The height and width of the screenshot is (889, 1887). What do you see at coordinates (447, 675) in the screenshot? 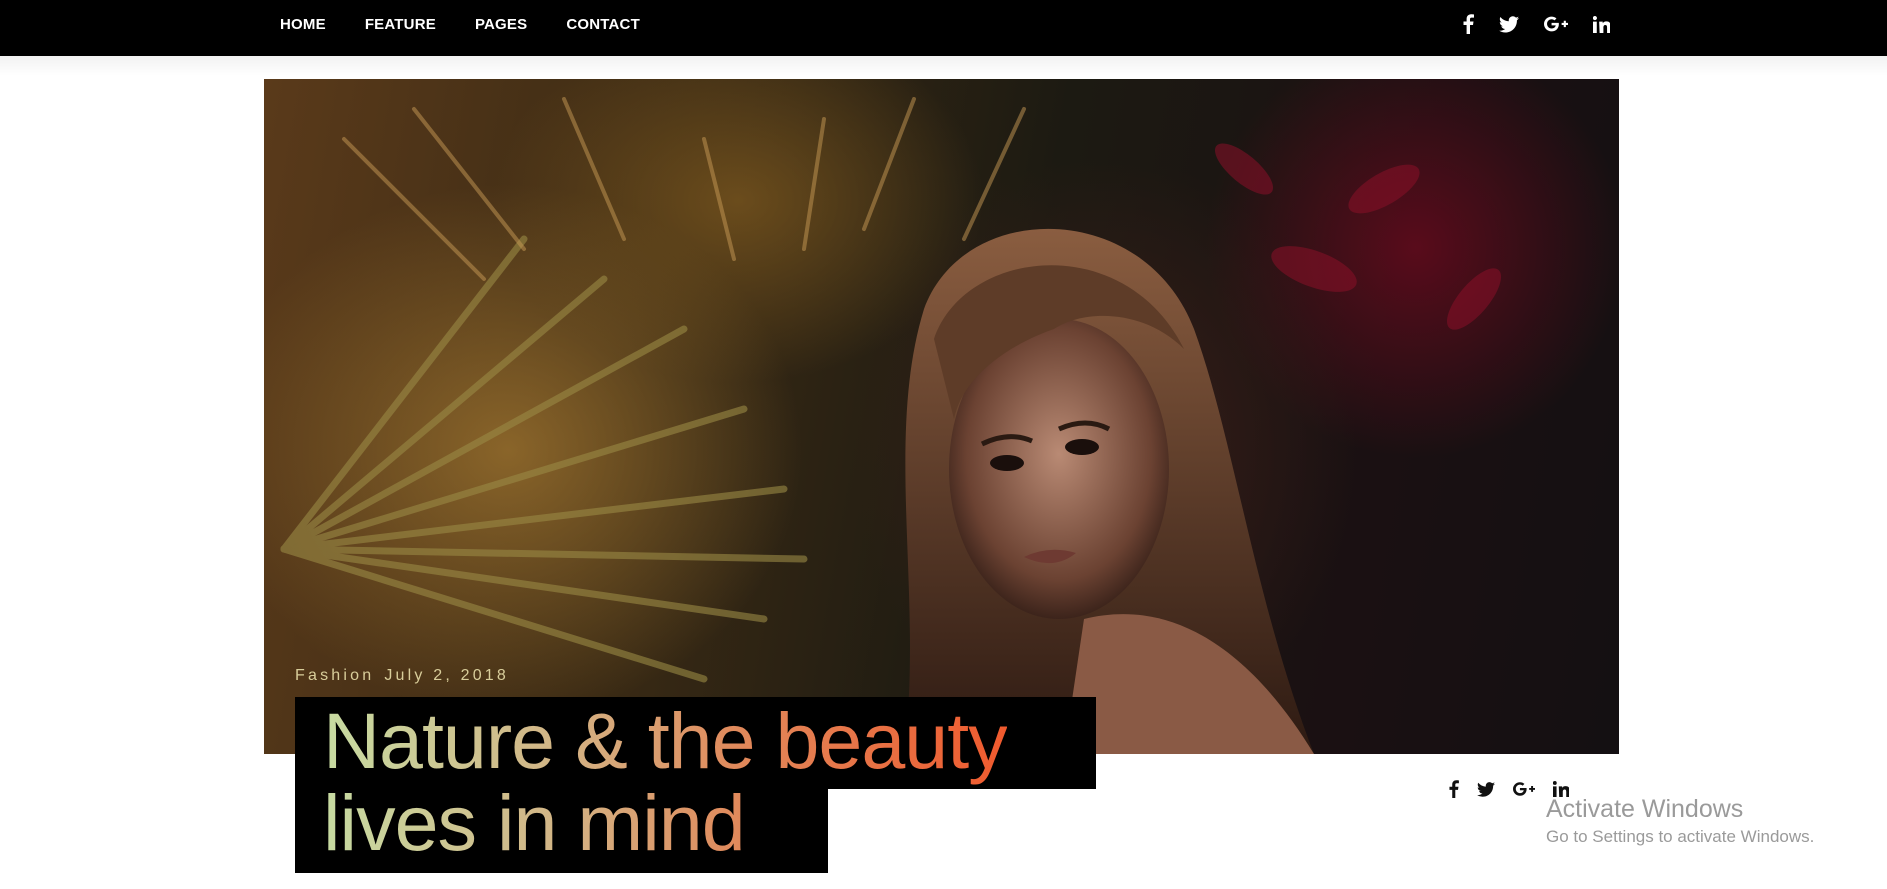
I see `post-date: July 2, 2018` at bounding box center [447, 675].